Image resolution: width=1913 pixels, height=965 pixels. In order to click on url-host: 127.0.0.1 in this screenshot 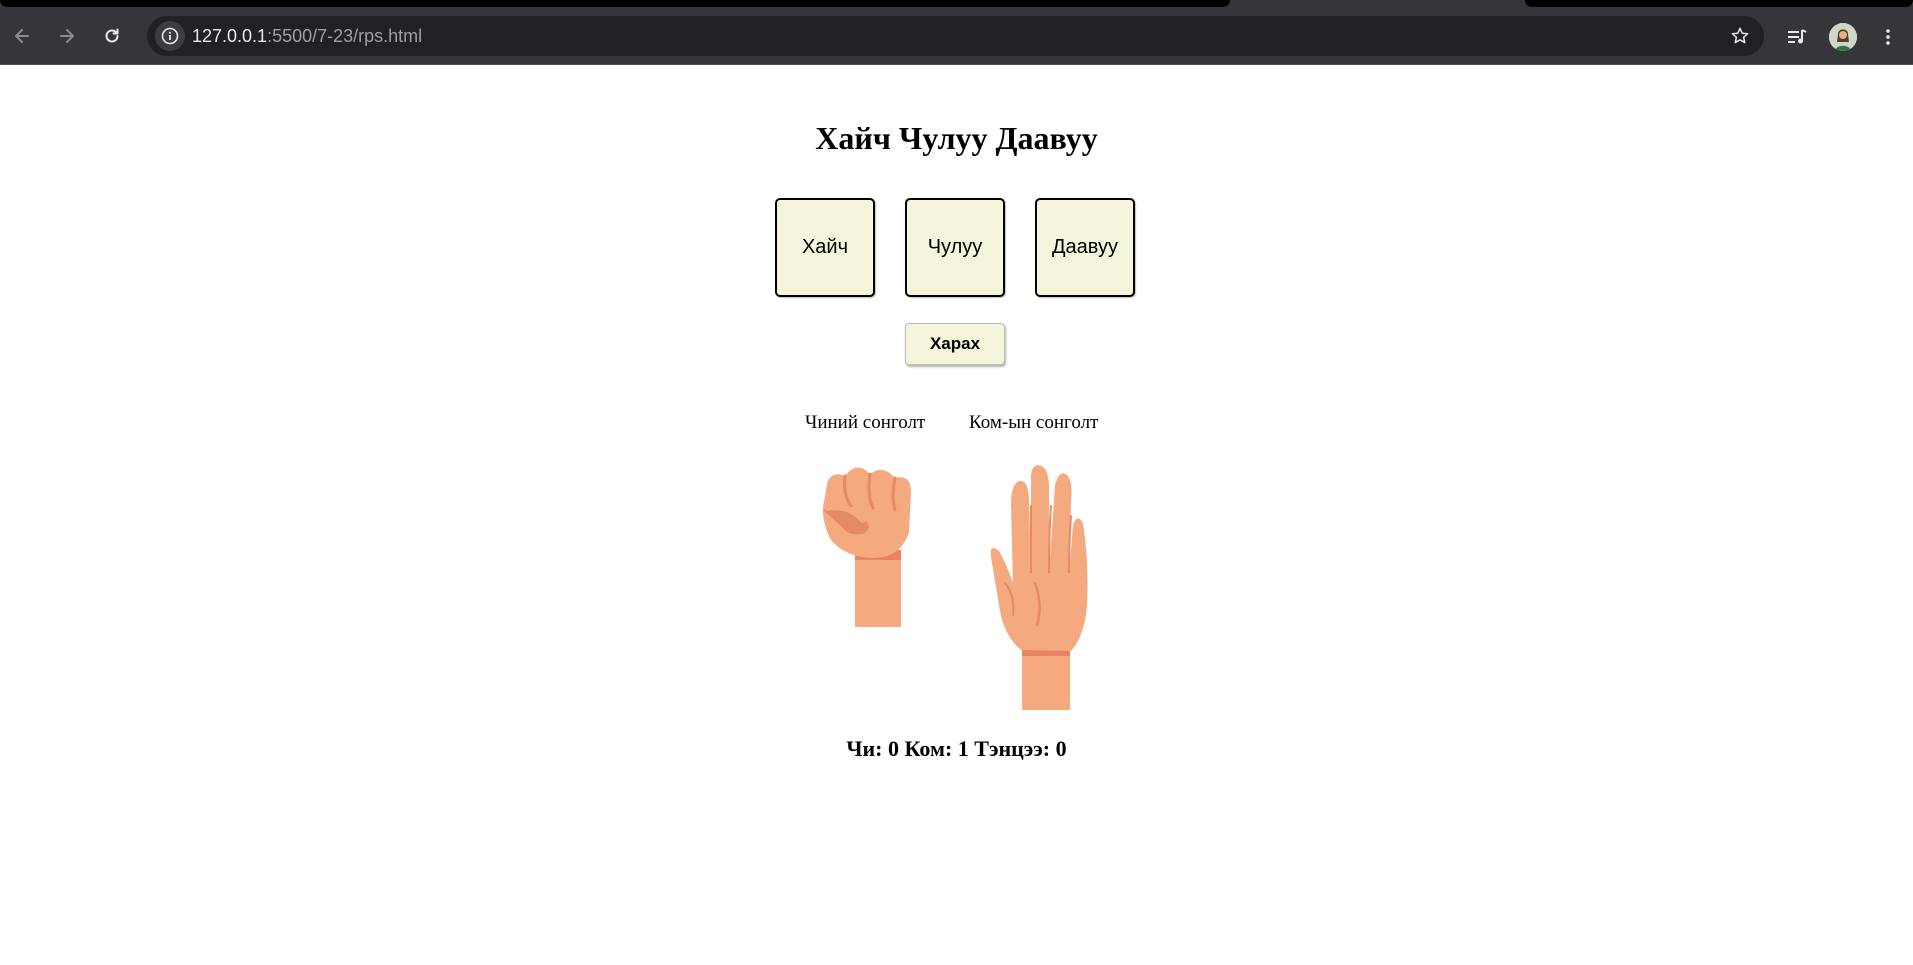, I will do `click(230, 36)`.